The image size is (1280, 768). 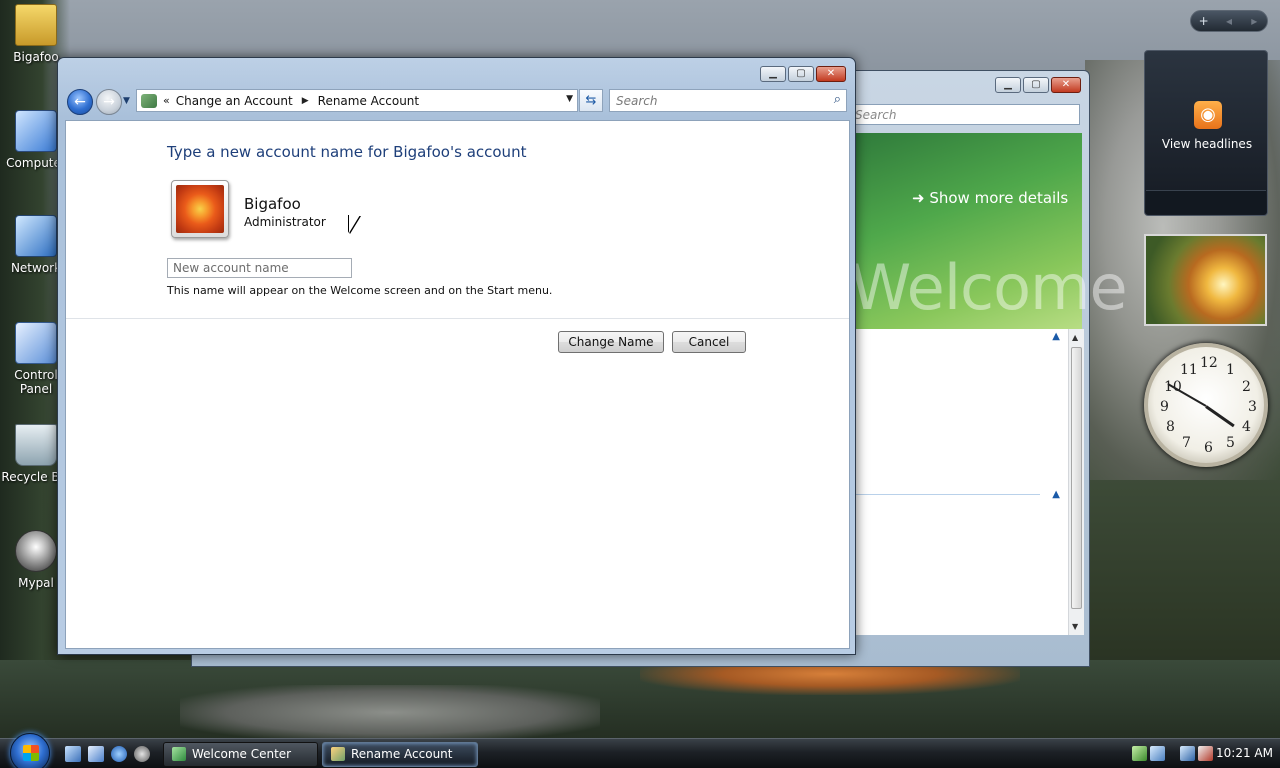 I want to click on view-headlines-label: View headlines, so click(x=1207, y=144).